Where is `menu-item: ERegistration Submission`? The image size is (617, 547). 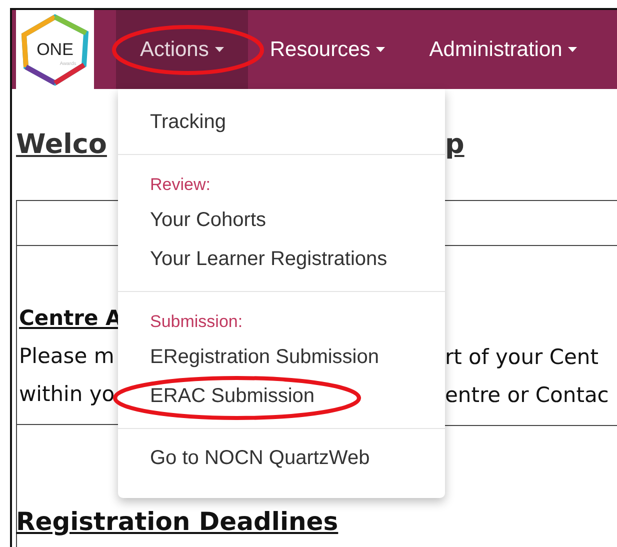 menu-item: ERegistration Submission is located at coordinates (264, 357).